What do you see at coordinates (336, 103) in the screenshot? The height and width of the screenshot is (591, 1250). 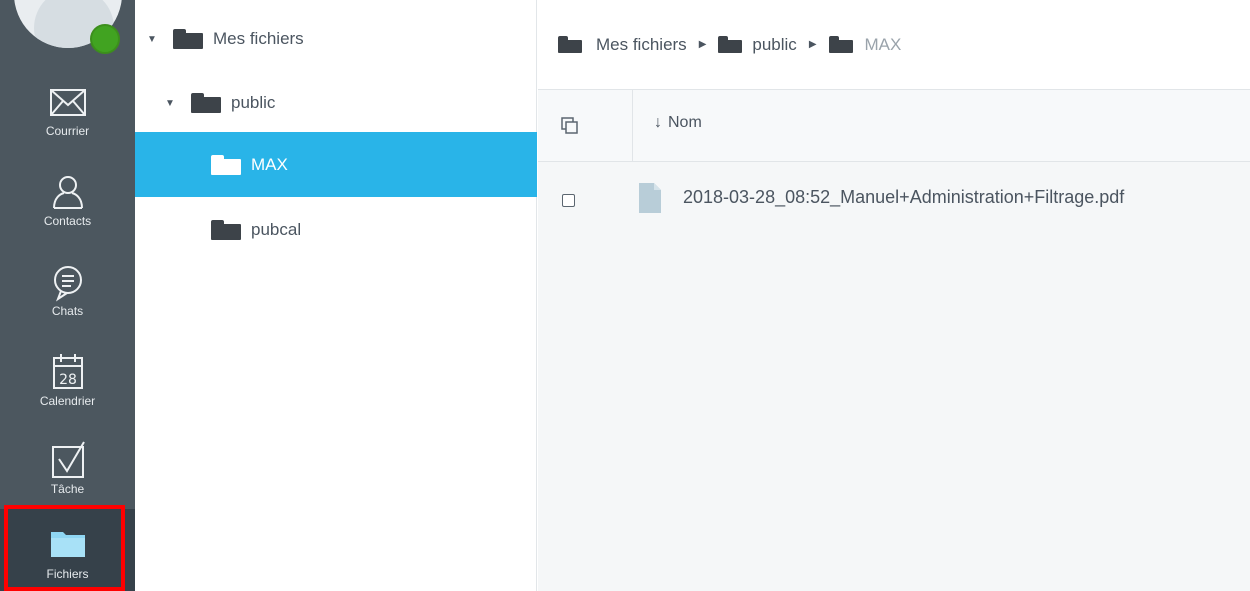 I see `tree-item-public: ▼ public` at bounding box center [336, 103].